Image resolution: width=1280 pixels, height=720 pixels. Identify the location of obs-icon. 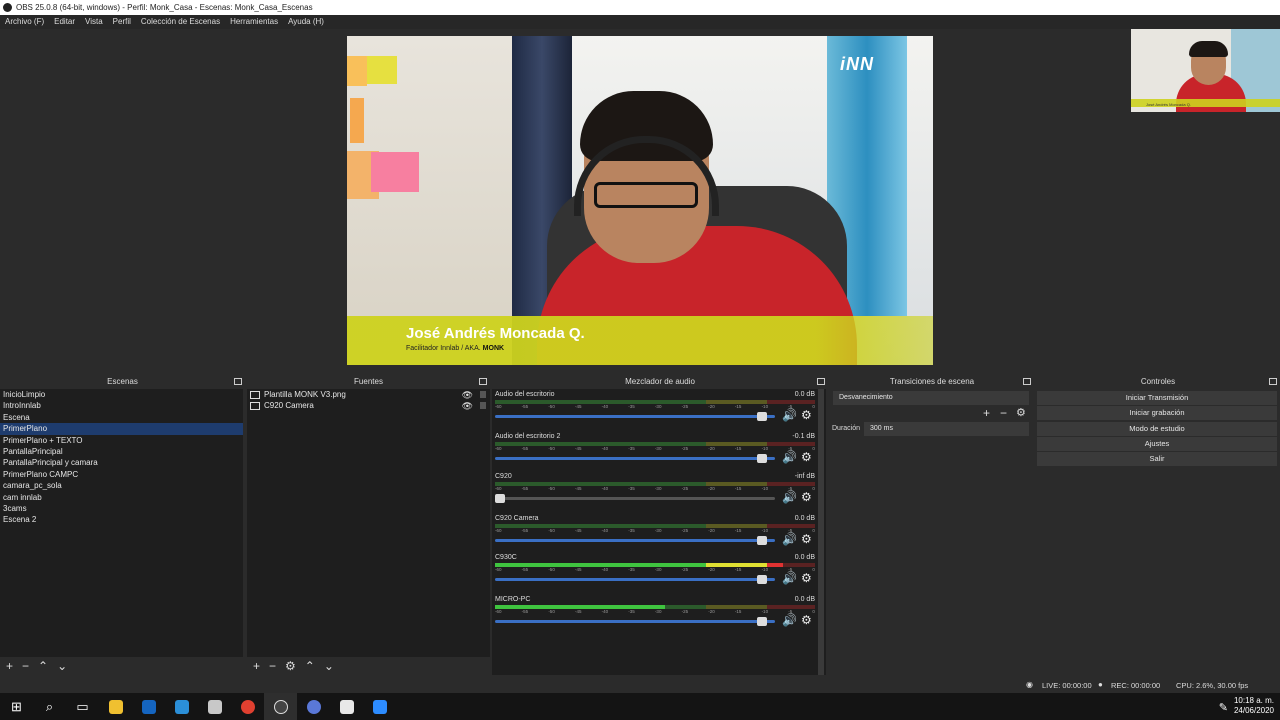
(280, 706).